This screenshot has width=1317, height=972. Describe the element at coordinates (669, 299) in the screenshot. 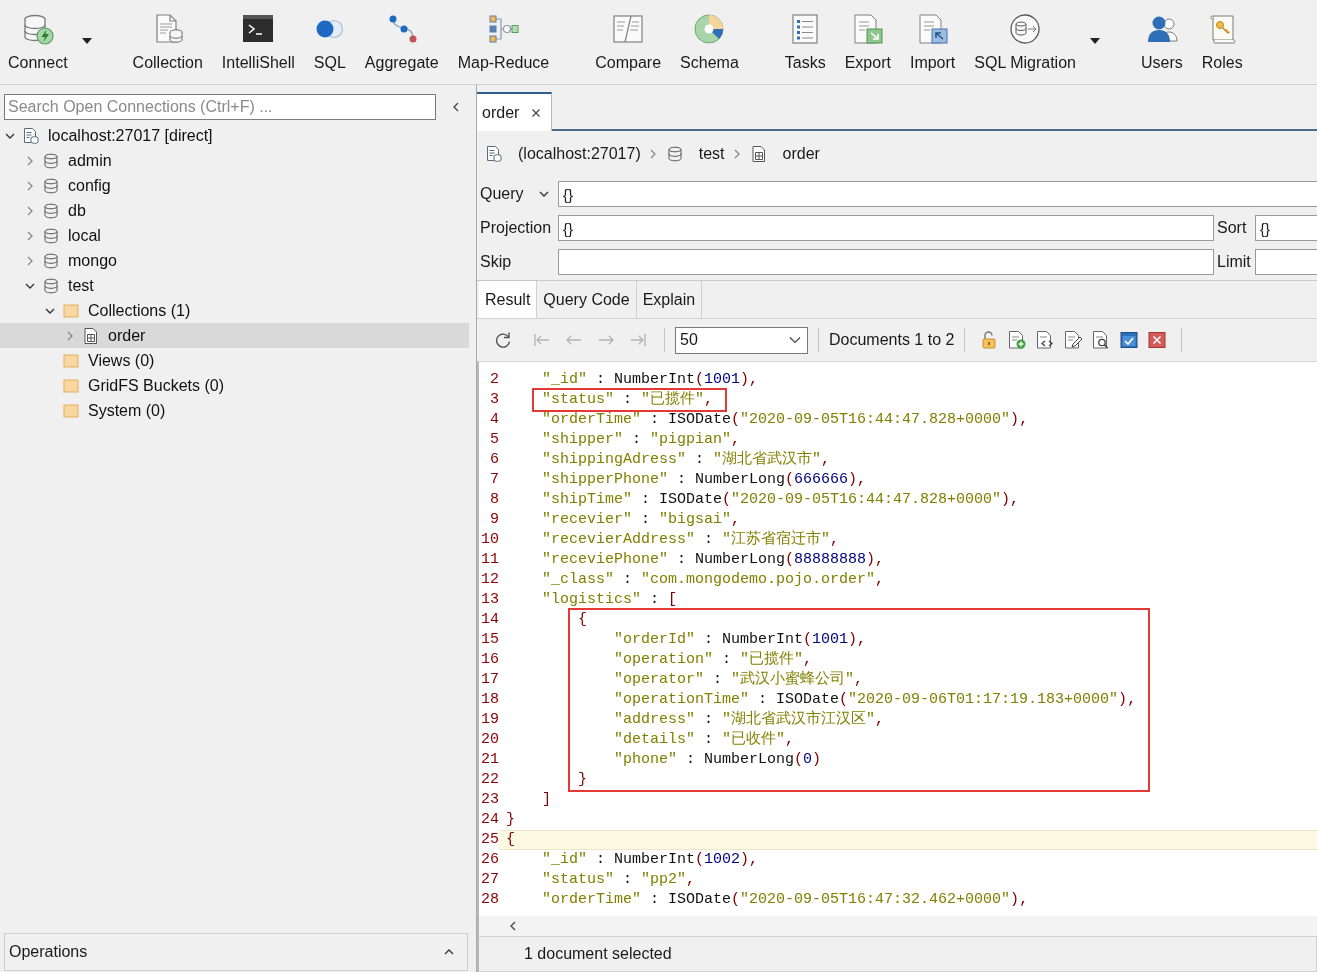

I see `result-tab: Explain` at that location.